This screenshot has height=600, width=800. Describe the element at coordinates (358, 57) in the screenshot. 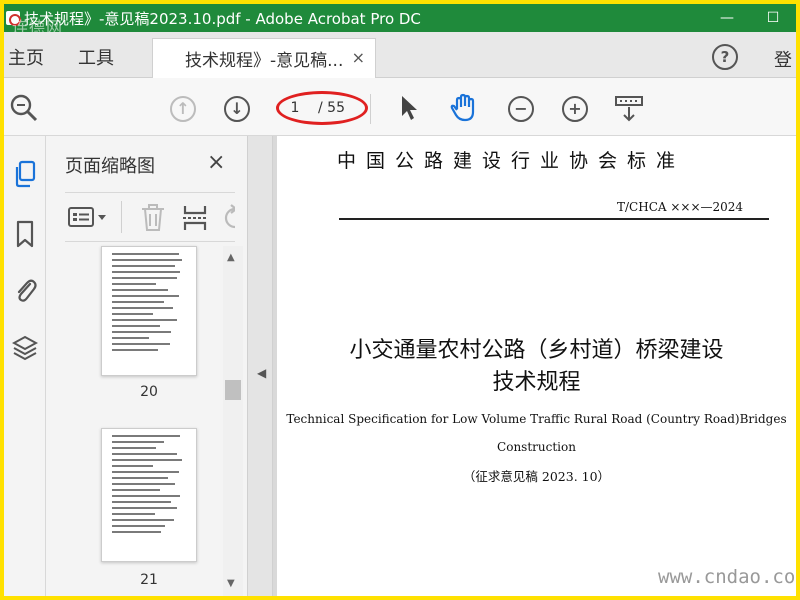

I see `close-tab-button: ×` at that location.